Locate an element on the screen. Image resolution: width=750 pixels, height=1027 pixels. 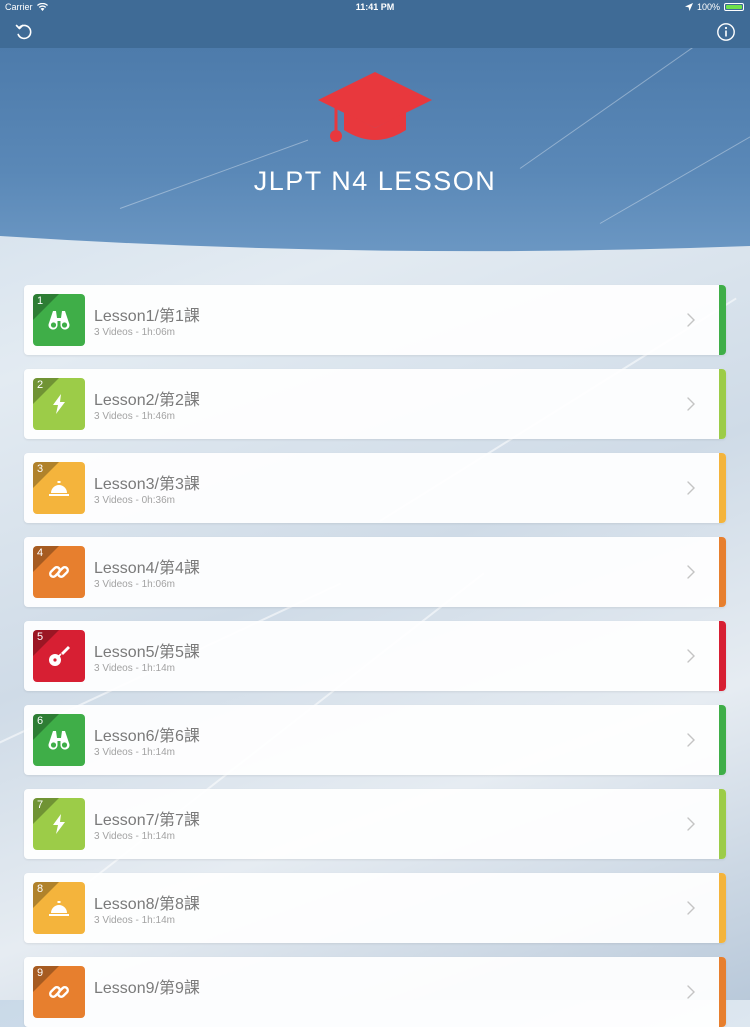
lesson-icon-tile: 6 is located at coordinates (59, 740).